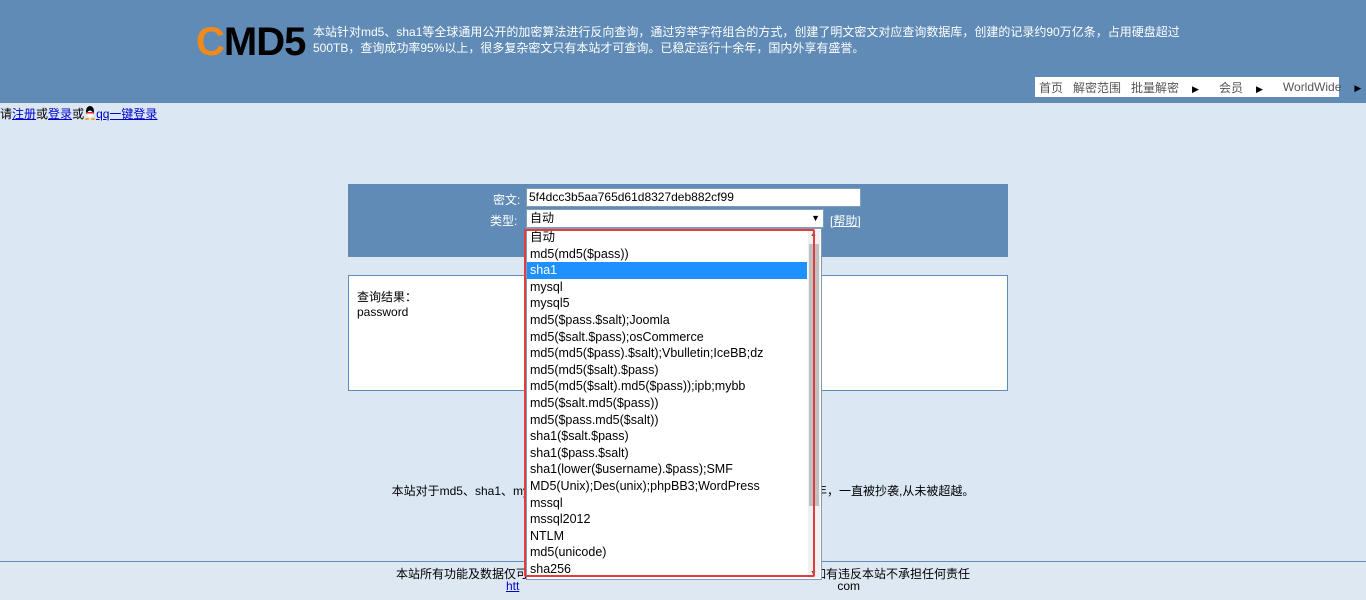 Image resolution: width=1366 pixels, height=600 pixels. Describe the element at coordinates (667, 287) in the screenshot. I see `dropdown-option: mysql` at that location.